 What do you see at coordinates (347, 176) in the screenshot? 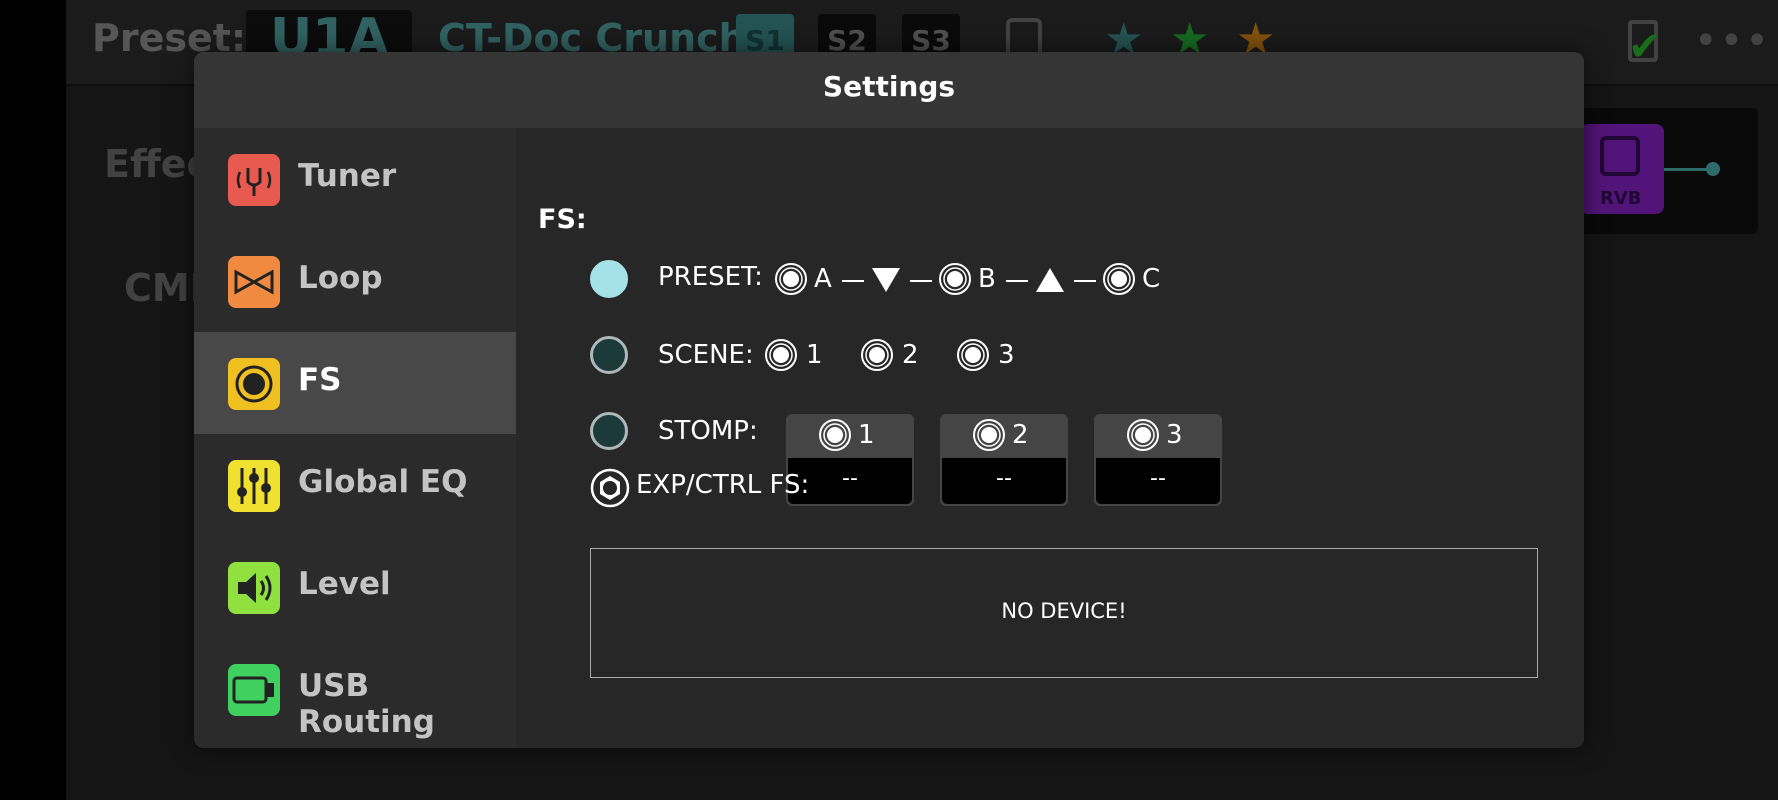
I see `sidebar-item-label: Tuner` at bounding box center [347, 176].